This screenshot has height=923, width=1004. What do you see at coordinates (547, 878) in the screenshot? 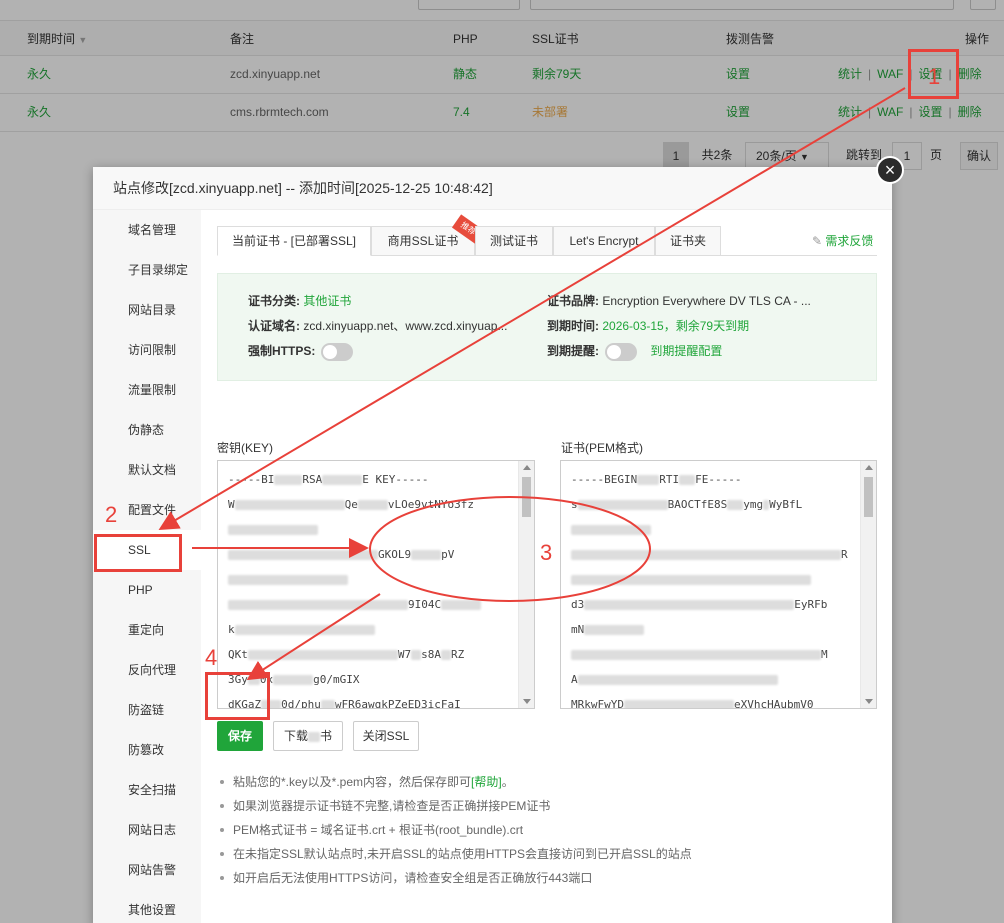
I see `tip-item: 如开启后无法使用HTTPS访问，请检查安全组是否正确放行443端口` at bounding box center [547, 878].